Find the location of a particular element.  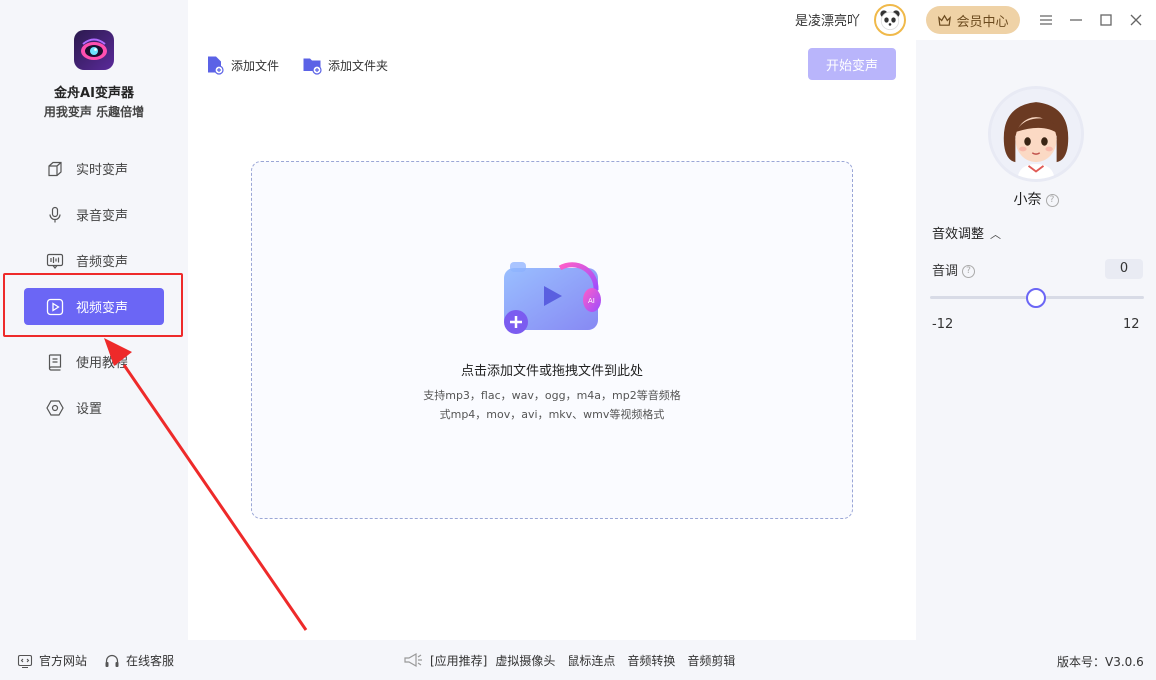

recommend-prefix: [应用推荐] is located at coordinates (459, 660).